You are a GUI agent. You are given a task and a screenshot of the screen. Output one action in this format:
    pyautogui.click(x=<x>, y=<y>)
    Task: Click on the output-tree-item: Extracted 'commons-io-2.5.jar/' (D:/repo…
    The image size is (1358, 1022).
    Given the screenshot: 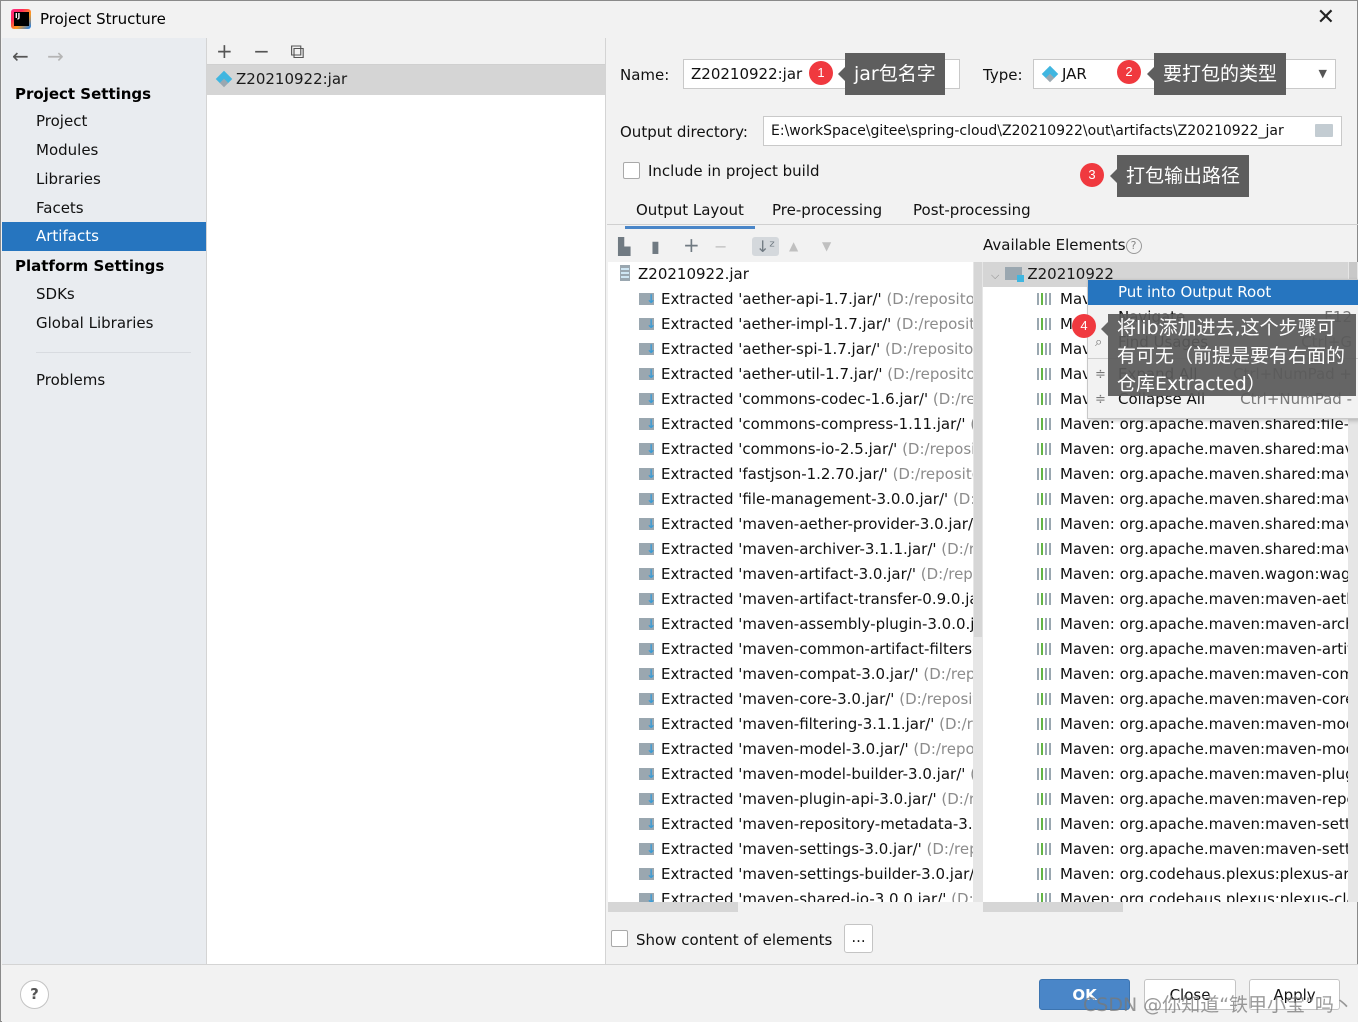 What is the action you would take?
    pyautogui.click(x=790, y=449)
    